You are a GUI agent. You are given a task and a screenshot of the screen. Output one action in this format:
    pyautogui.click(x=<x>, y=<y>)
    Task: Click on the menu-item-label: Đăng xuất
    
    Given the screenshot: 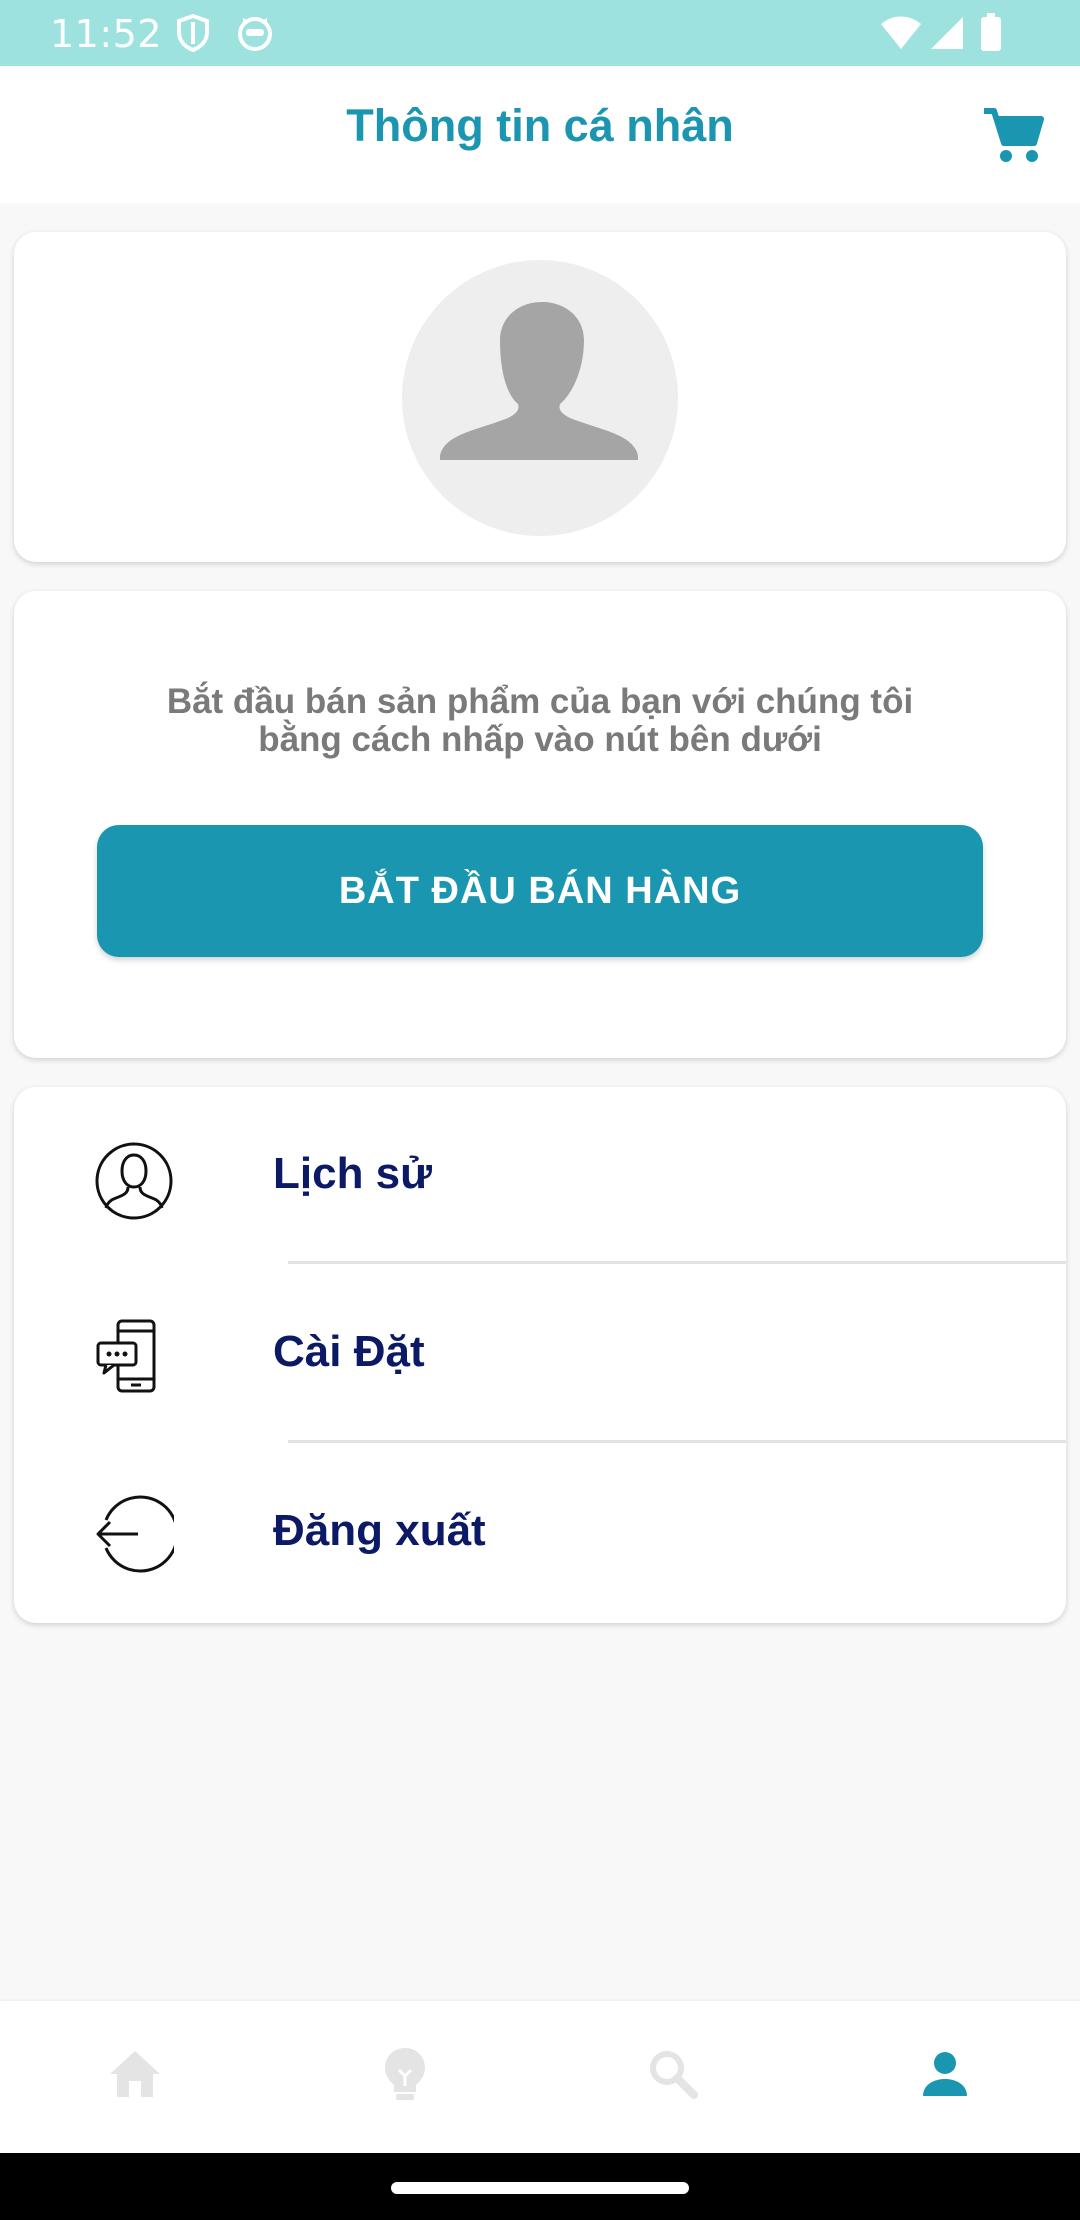 What is the action you would take?
    pyautogui.click(x=379, y=1530)
    